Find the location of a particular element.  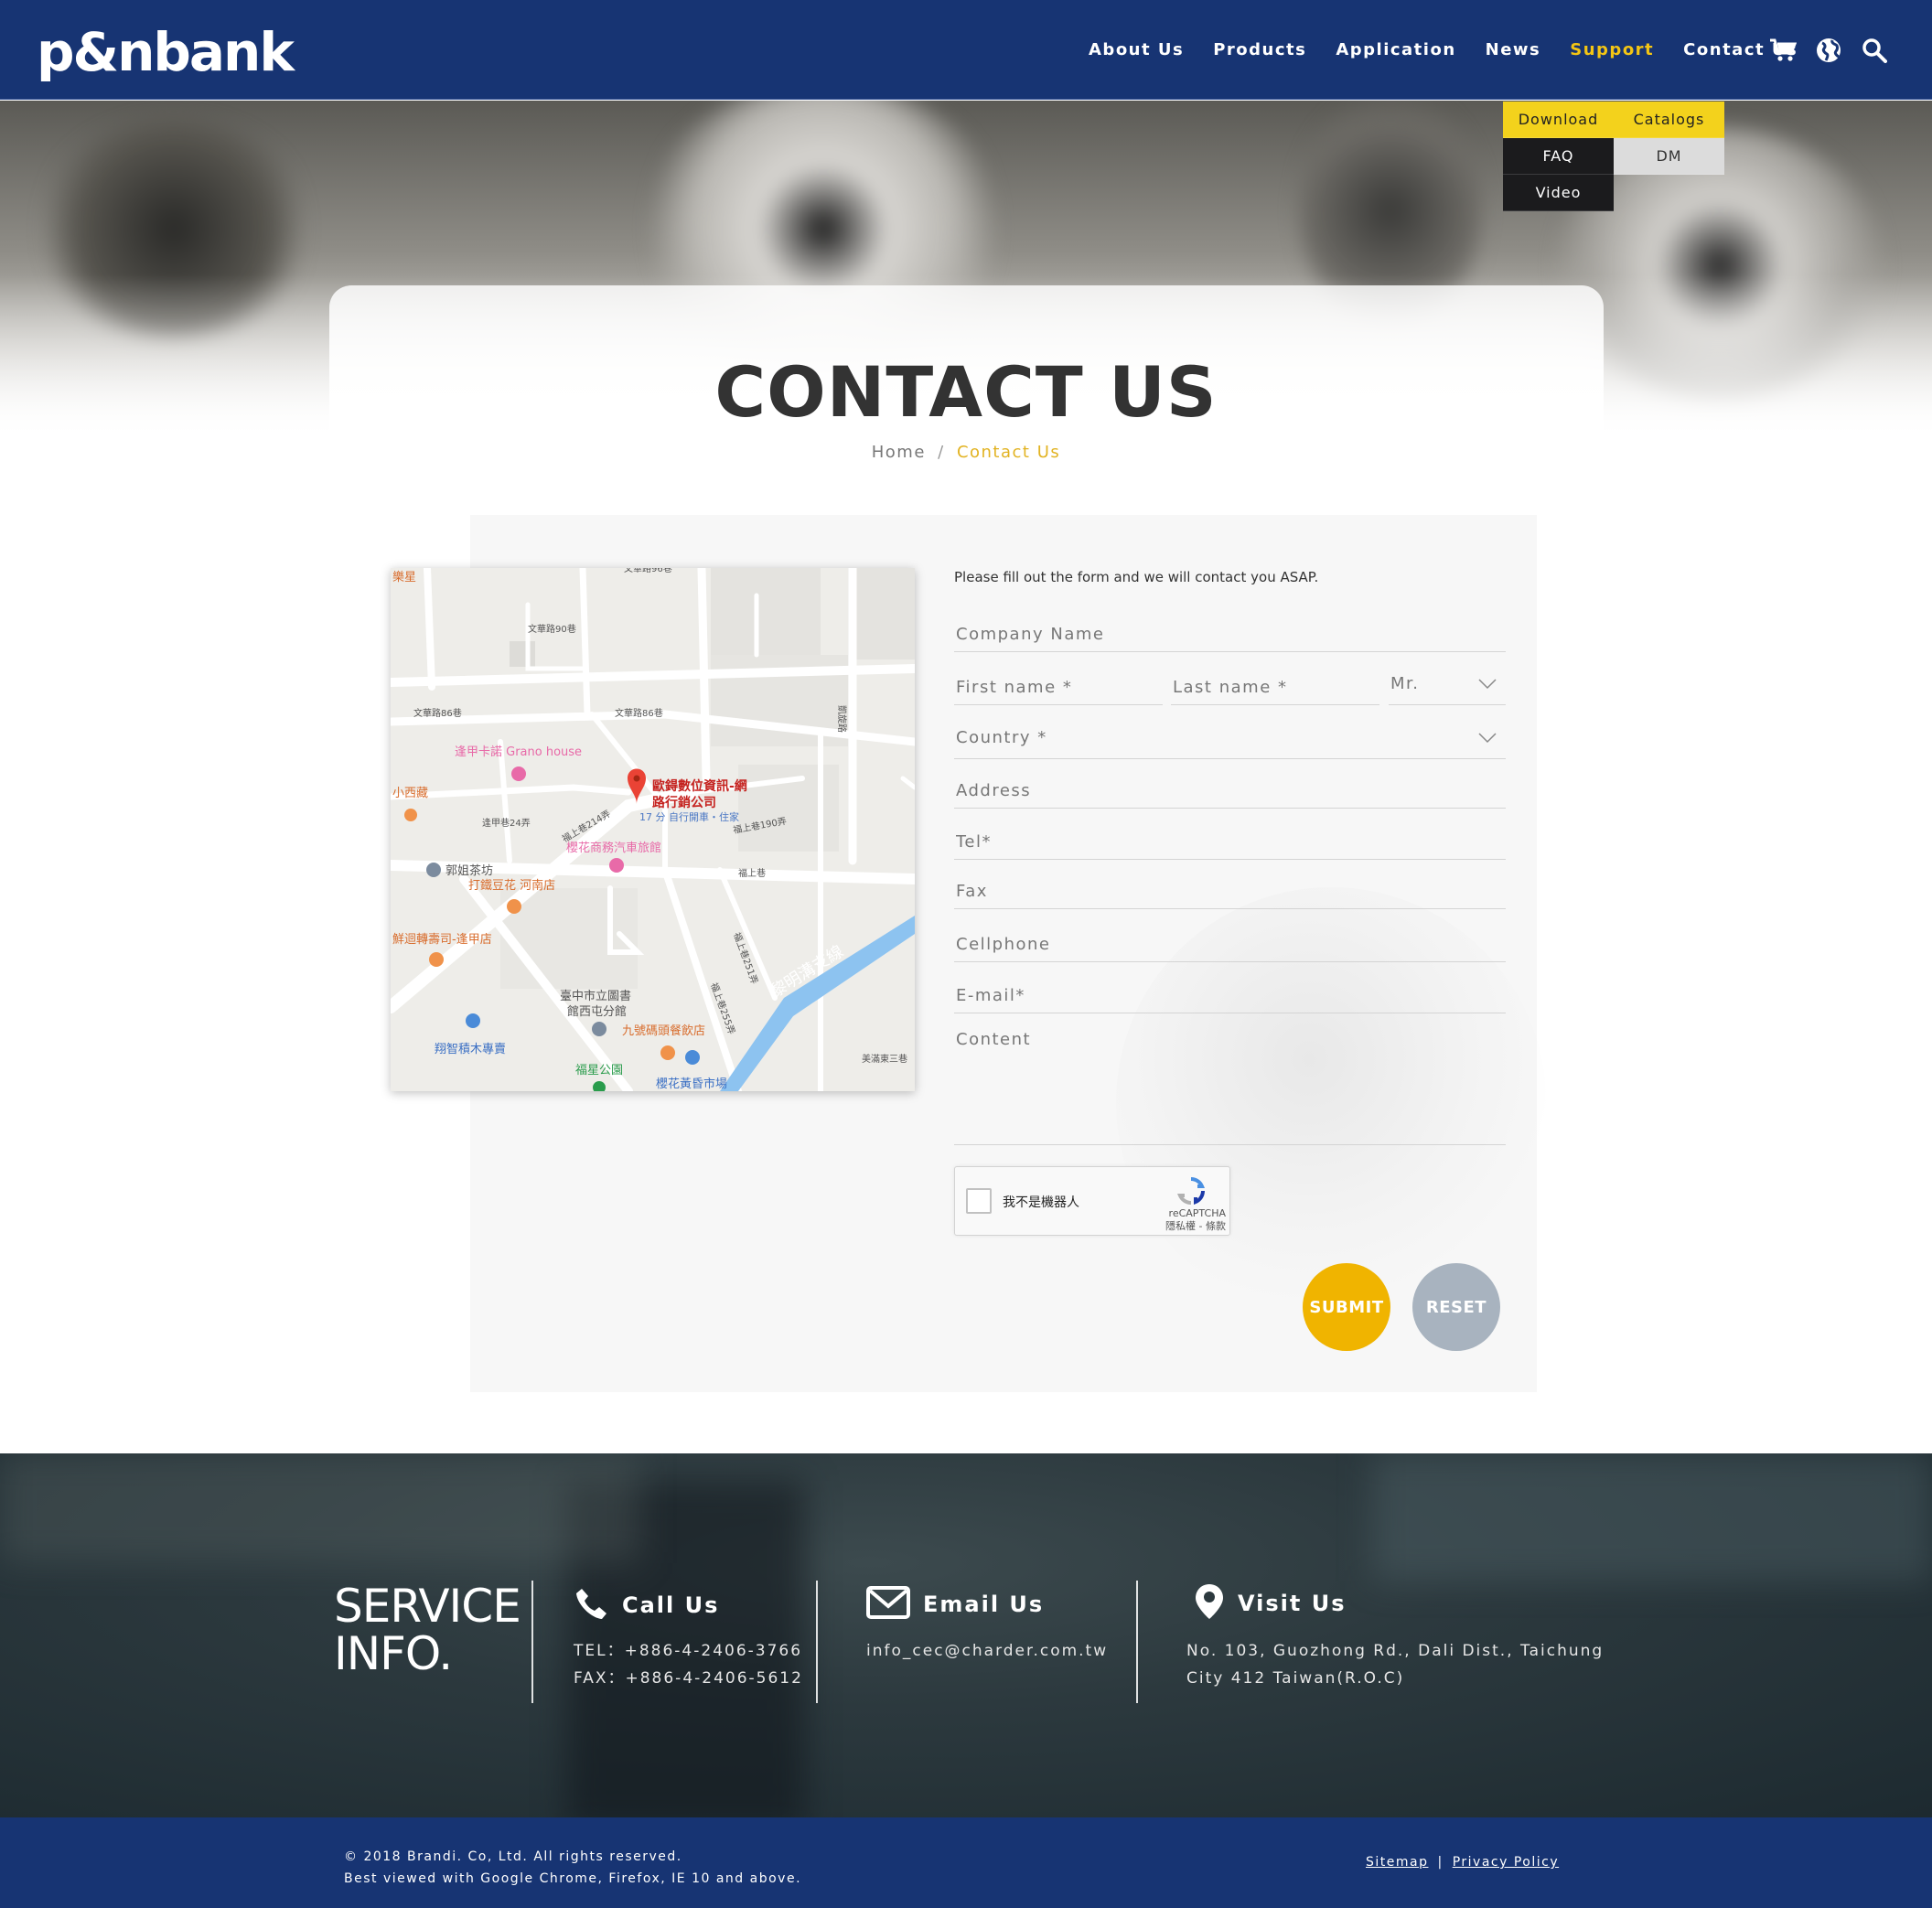

privacy-policy-link: Privacy Policy is located at coordinates (1506, 1862).